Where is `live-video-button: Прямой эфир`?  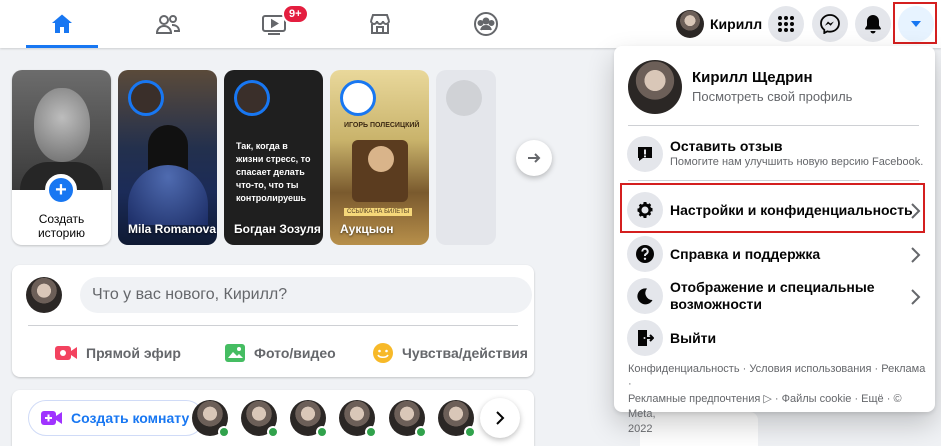
live-video-button: Прямой эфир is located at coordinates (117, 353).